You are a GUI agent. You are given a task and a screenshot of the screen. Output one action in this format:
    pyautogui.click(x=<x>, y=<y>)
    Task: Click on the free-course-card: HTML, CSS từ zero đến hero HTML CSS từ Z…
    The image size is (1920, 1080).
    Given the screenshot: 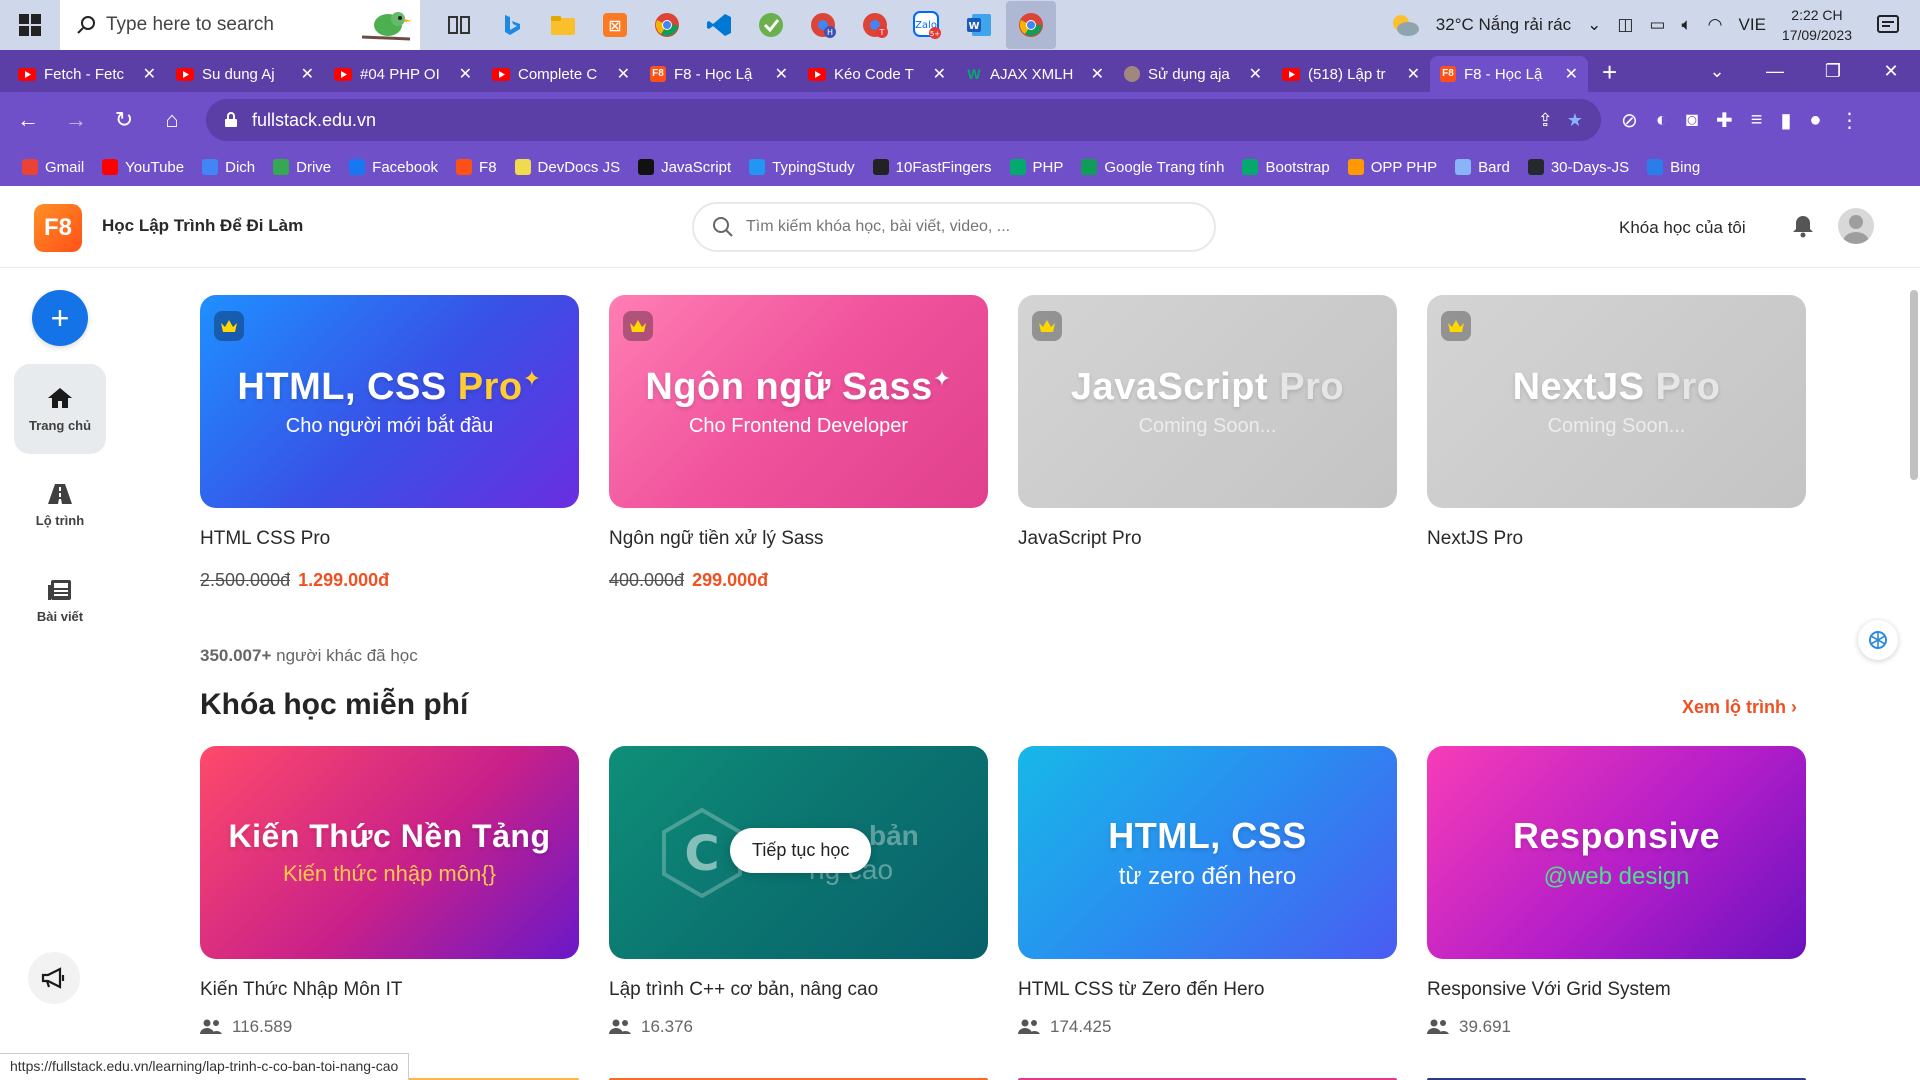 What is the action you would take?
    pyautogui.click(x=1207, y=891)
    